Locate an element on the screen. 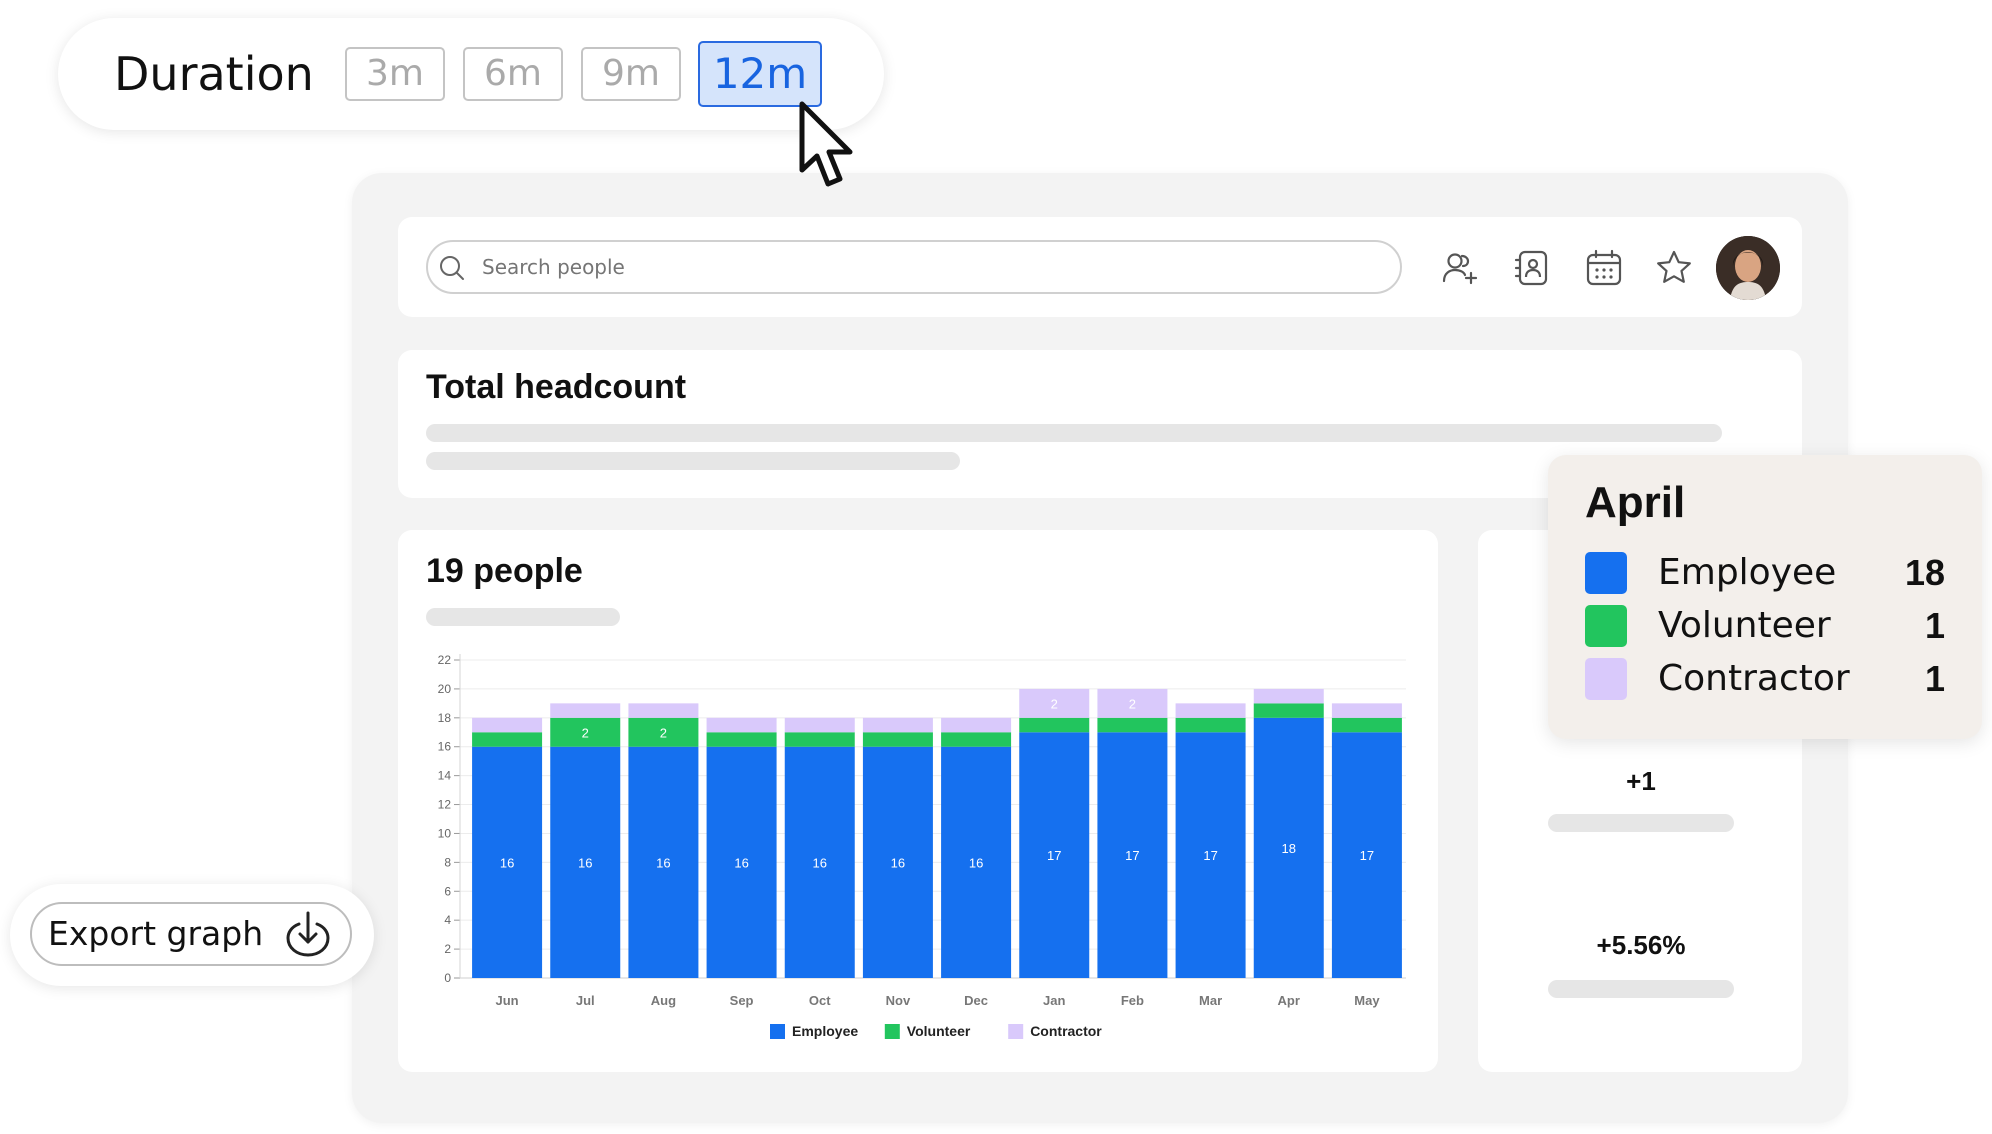 This screenshot has width=1992, height=1134. employee-swatch is located at coordinates (1606, 573).